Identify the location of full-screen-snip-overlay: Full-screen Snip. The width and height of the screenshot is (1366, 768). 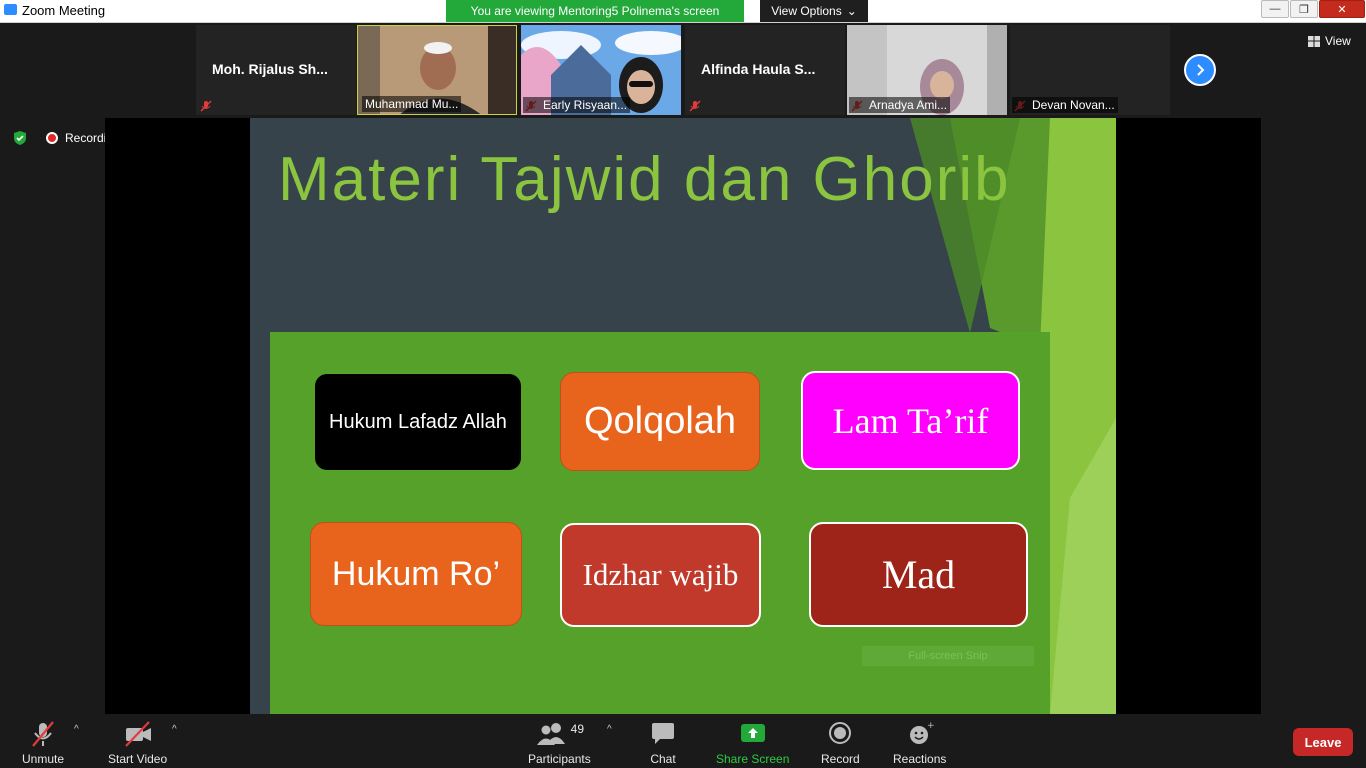
(948, 656).